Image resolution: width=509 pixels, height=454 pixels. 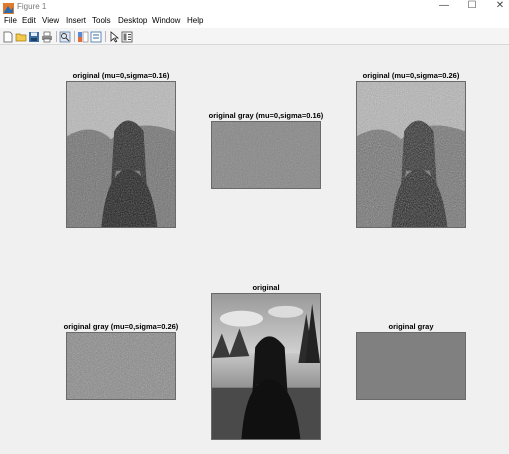 I want to click on menu-insert: Insert, so click(x=76, y=21).